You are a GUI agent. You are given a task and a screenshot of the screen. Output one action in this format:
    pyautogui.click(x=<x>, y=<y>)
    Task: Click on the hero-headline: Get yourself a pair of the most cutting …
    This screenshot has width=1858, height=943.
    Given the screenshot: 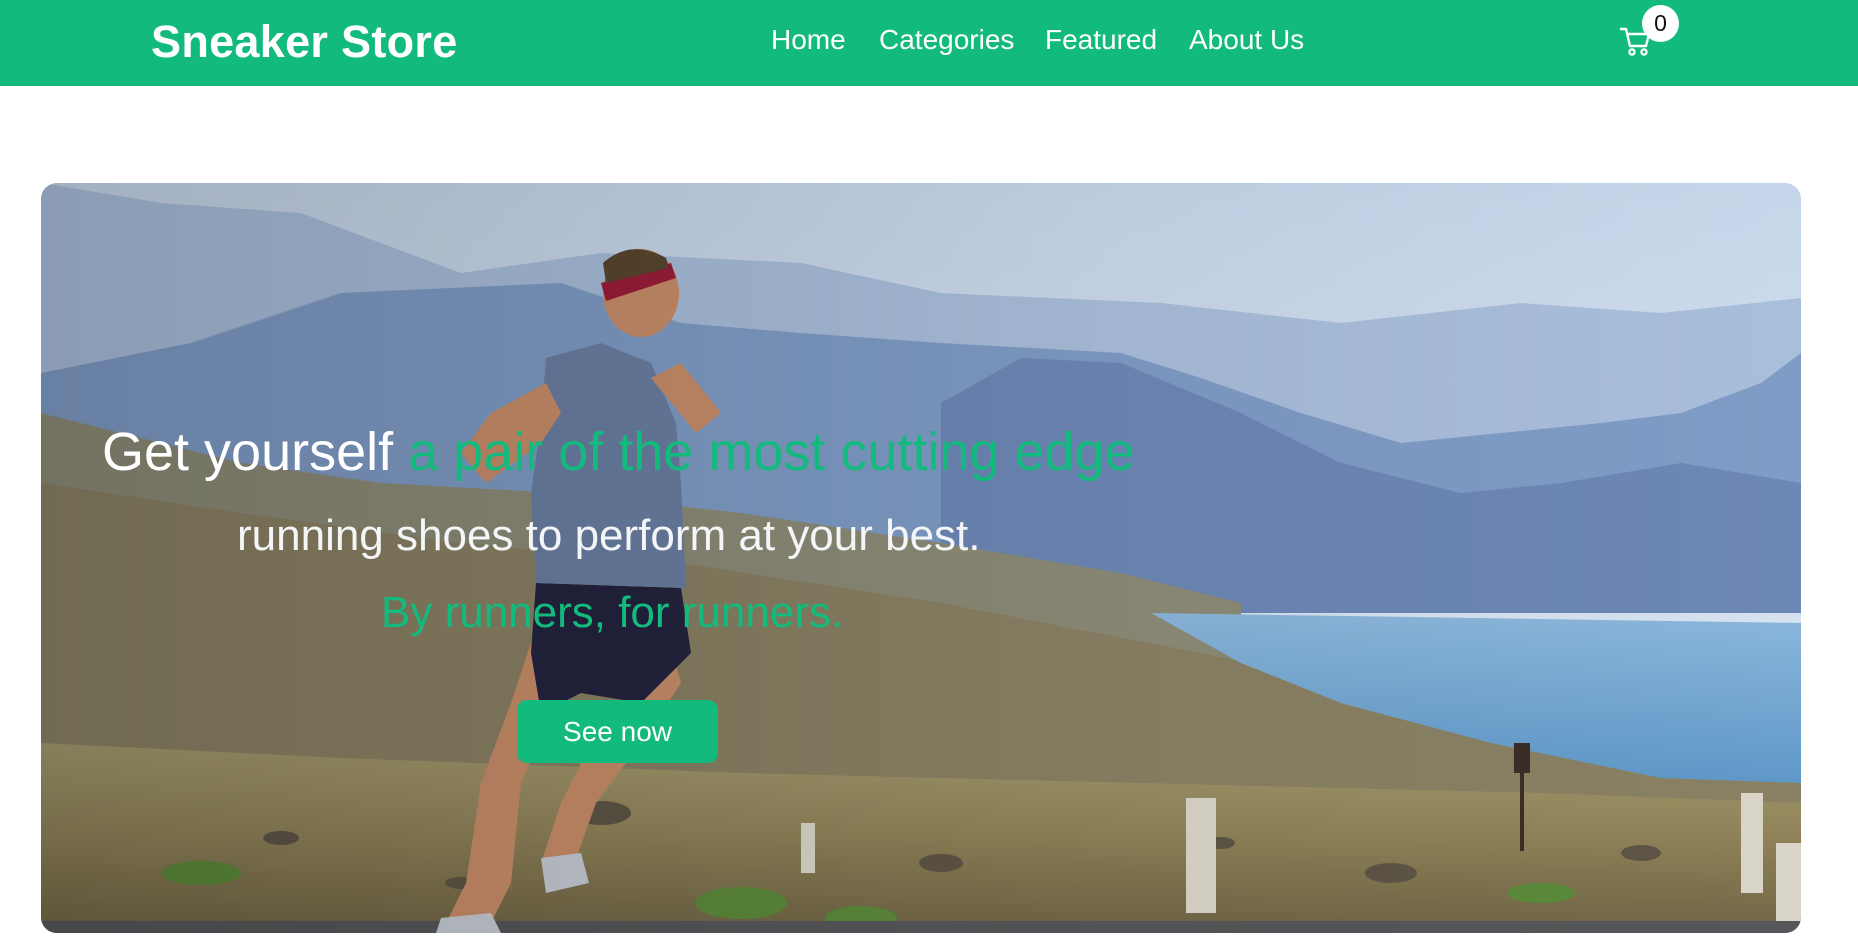 What is the action you would take?
    pyautogui.click(x=618, y=452)
    